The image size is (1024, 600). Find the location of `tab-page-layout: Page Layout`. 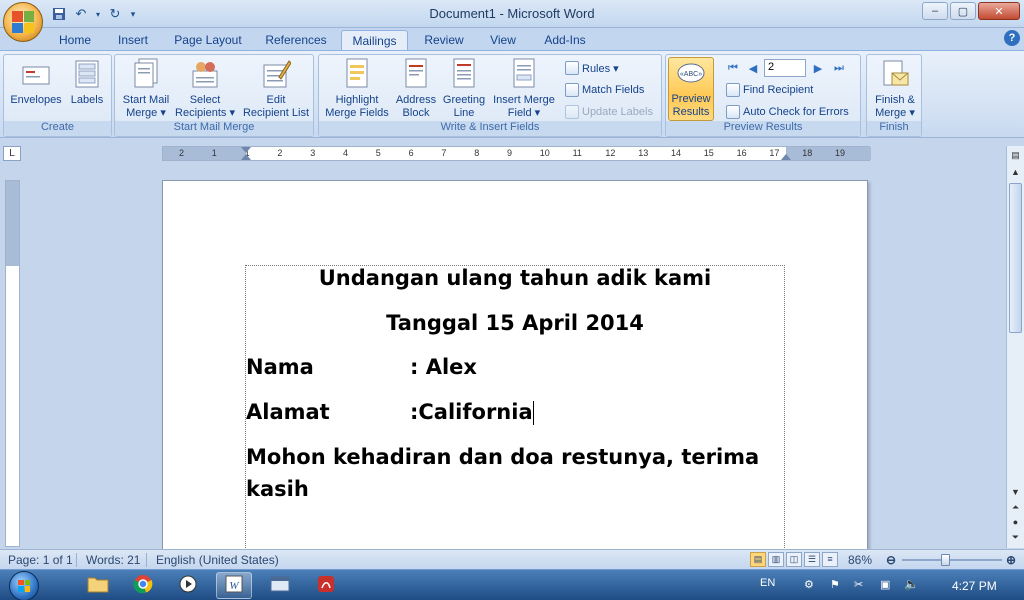

tab-page-layout: Page Layout is located at coordinates (208, 40).